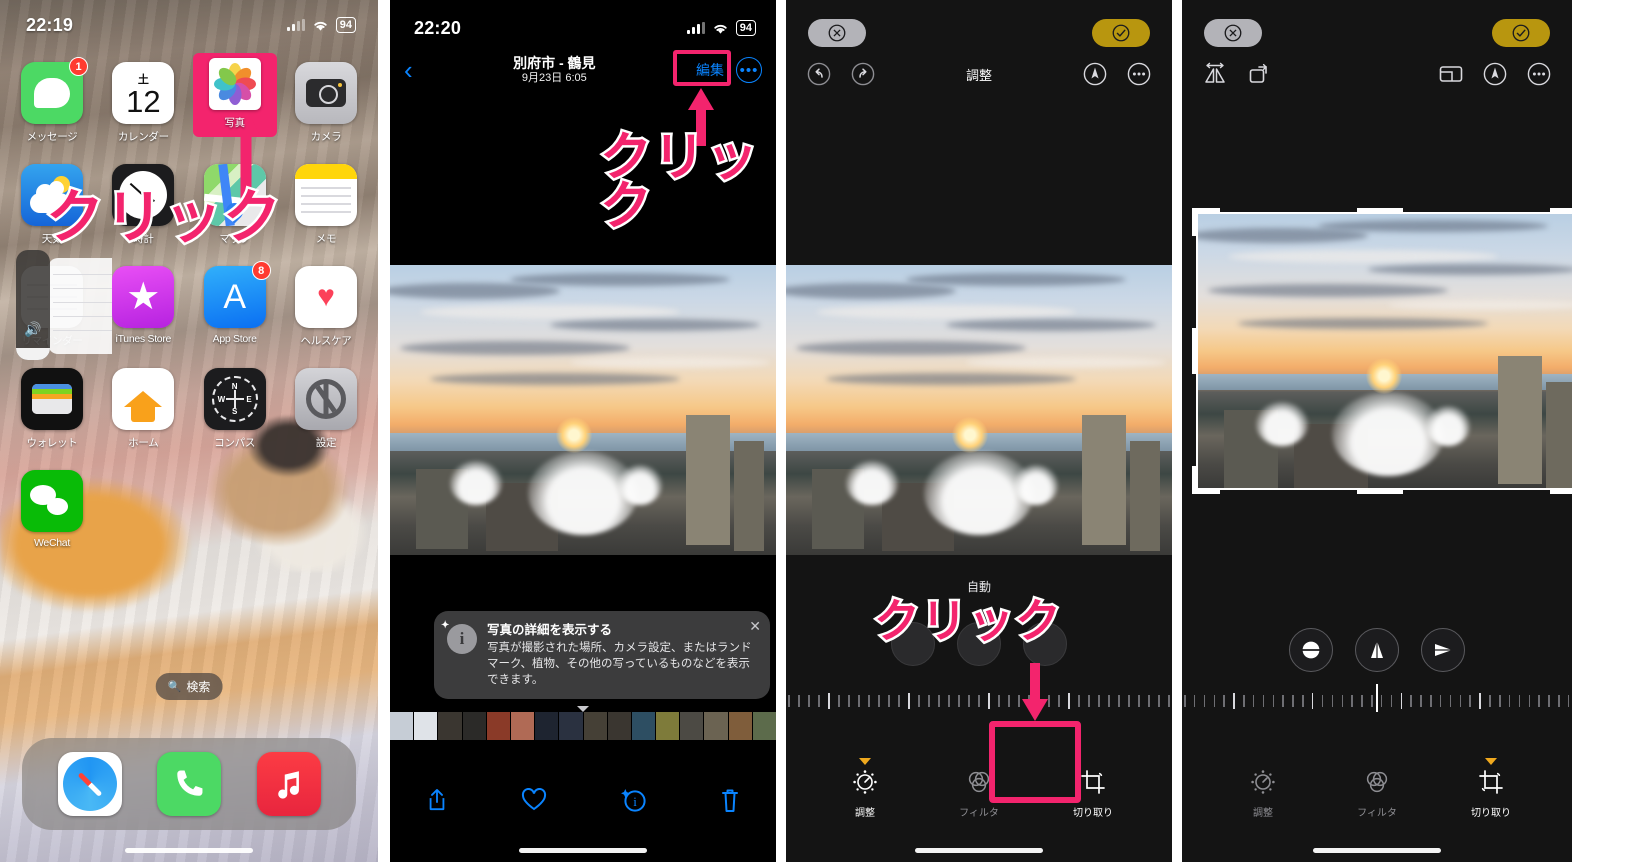  I want to click on app-itunes-store: ★ iTunes Store, so click(143, 307).